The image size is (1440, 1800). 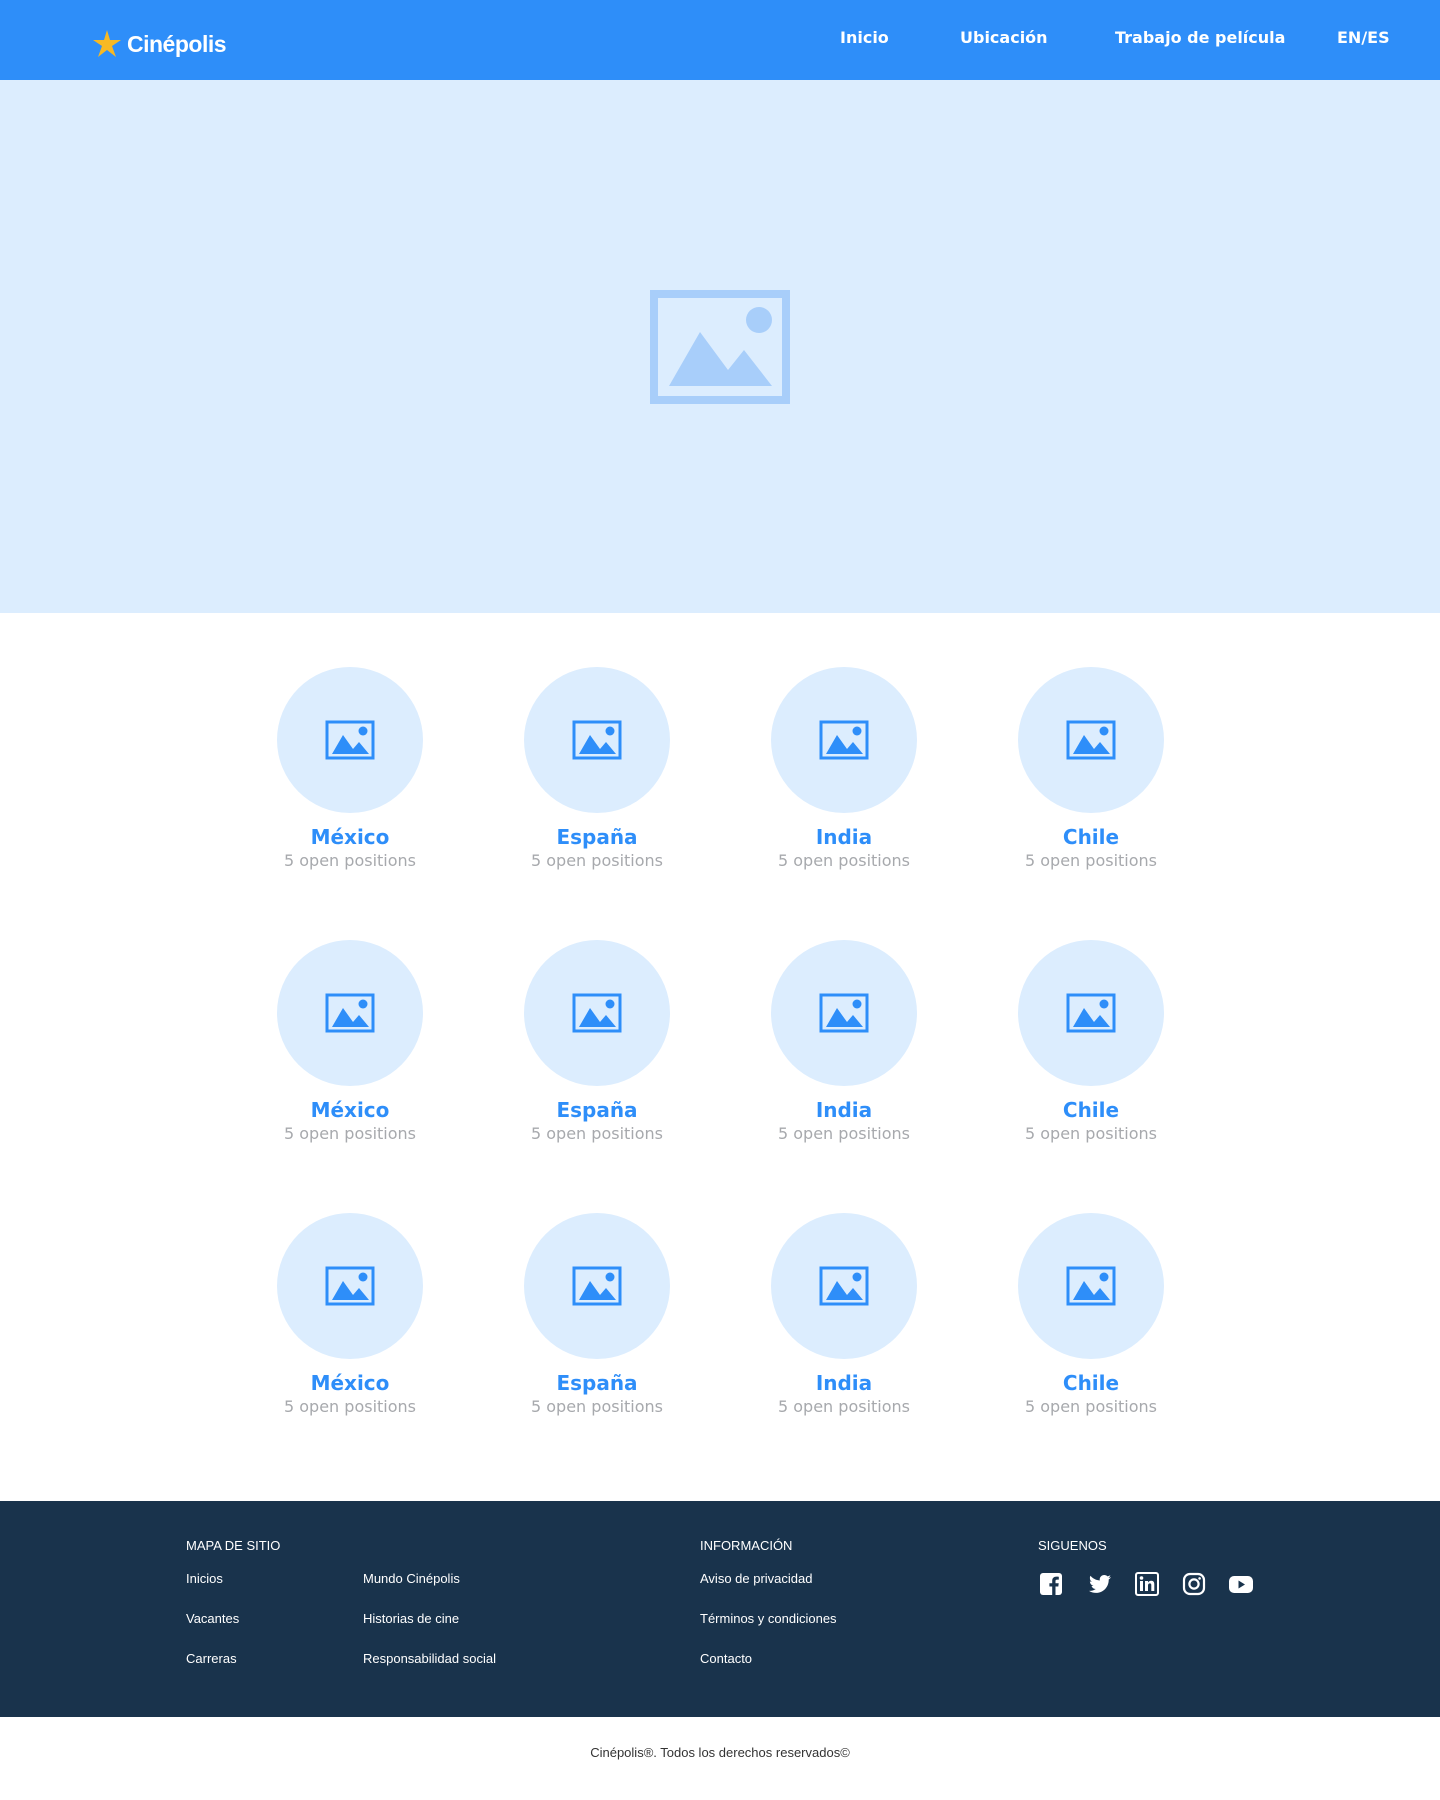 What do you see at coordinates (233, 1545) in the screenshot?
I see `sitemap-heading: MAPA DE SITIO` at bounding box center [233, 1545].